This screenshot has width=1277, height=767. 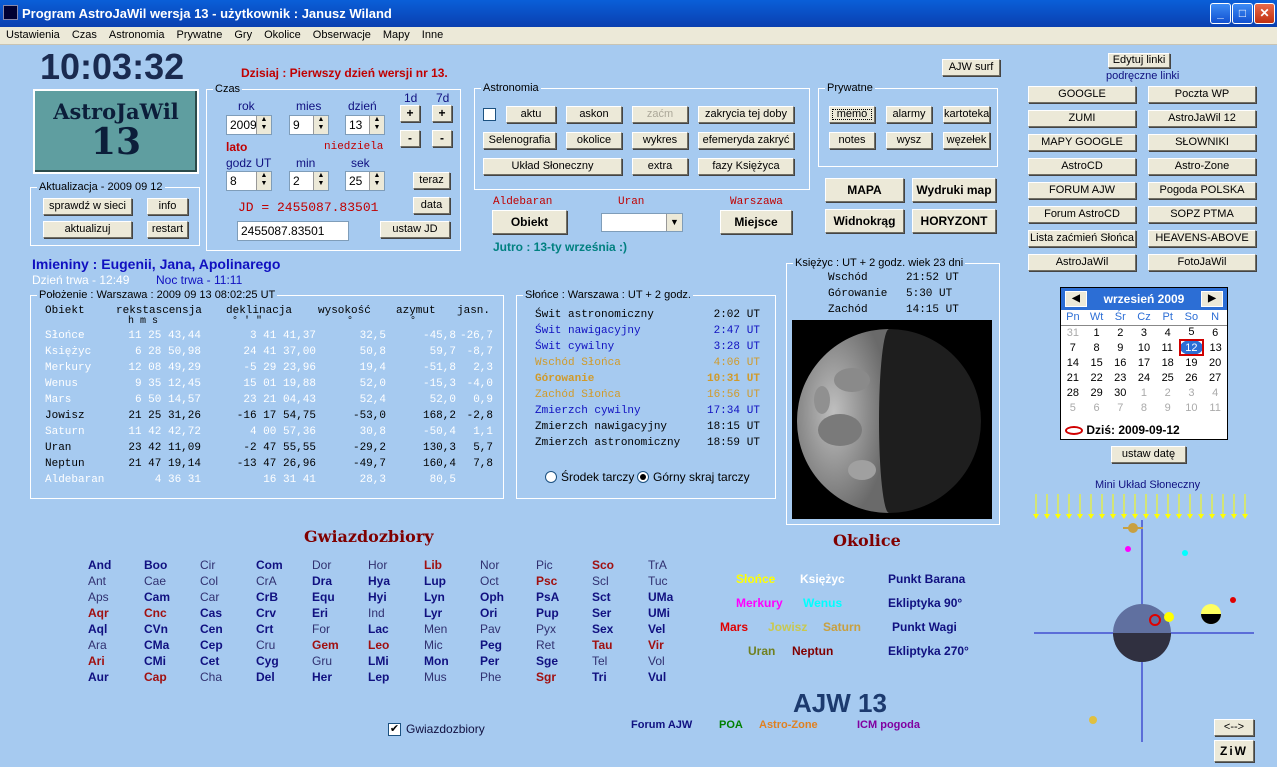 What do you see at coordinates (547, 661) in the screenshot?
I see `constellation-link: Sge` at bounding box center [547, 661].